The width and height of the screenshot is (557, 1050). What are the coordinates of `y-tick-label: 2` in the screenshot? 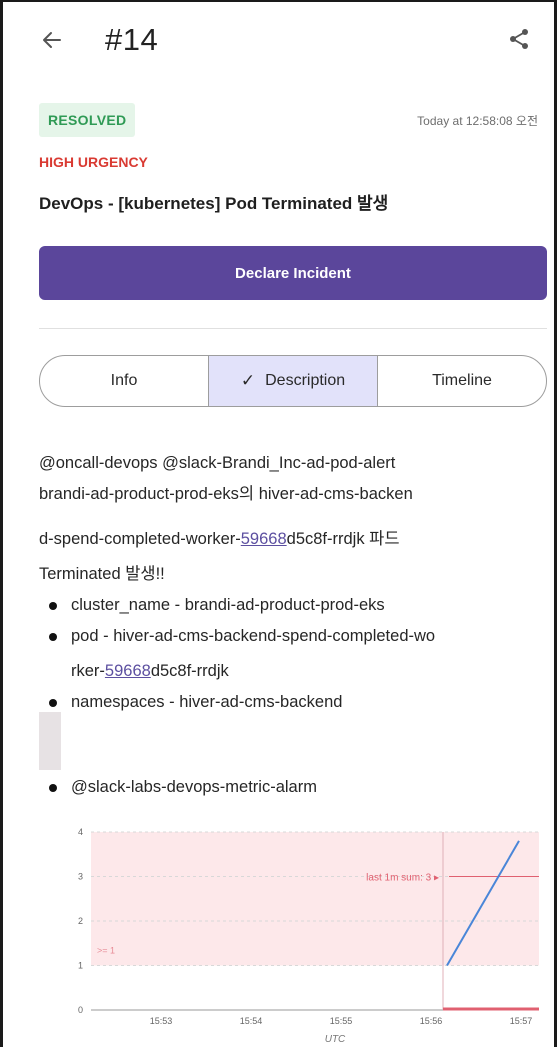 It's located at (80, 921).